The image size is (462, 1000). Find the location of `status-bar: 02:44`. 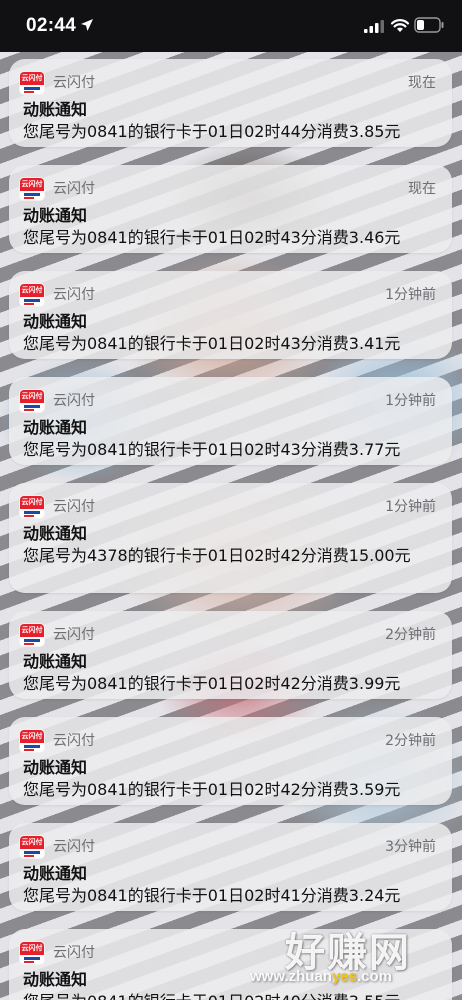

status-bar: 02:44 is located at coordinates (231, 26).